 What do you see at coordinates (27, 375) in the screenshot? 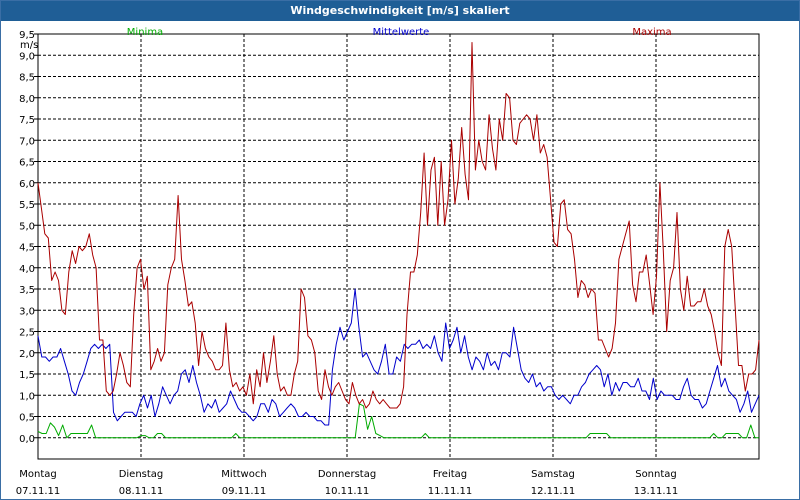
I see `y-tick-label: 1,5` at bounding box center [27, 375].